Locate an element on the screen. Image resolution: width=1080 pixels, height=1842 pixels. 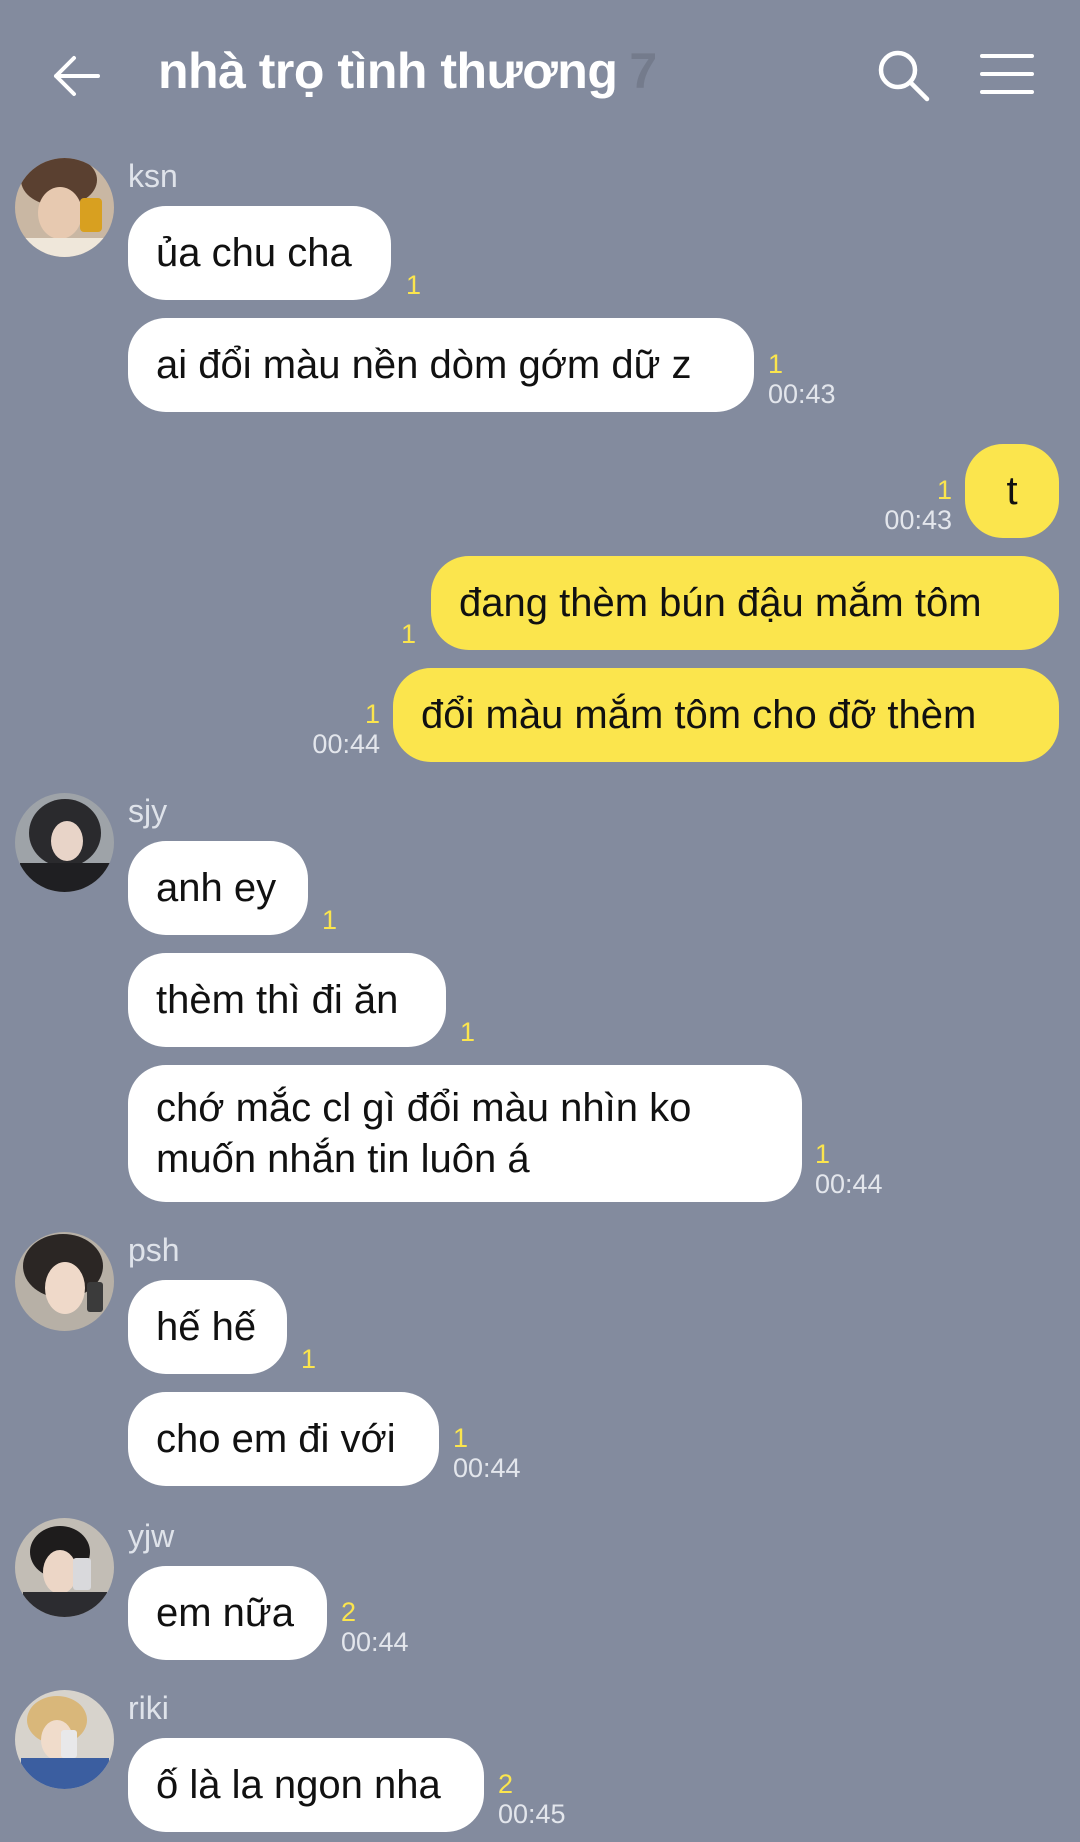
sender-name: yjw is located at coordinates (151, 1536).